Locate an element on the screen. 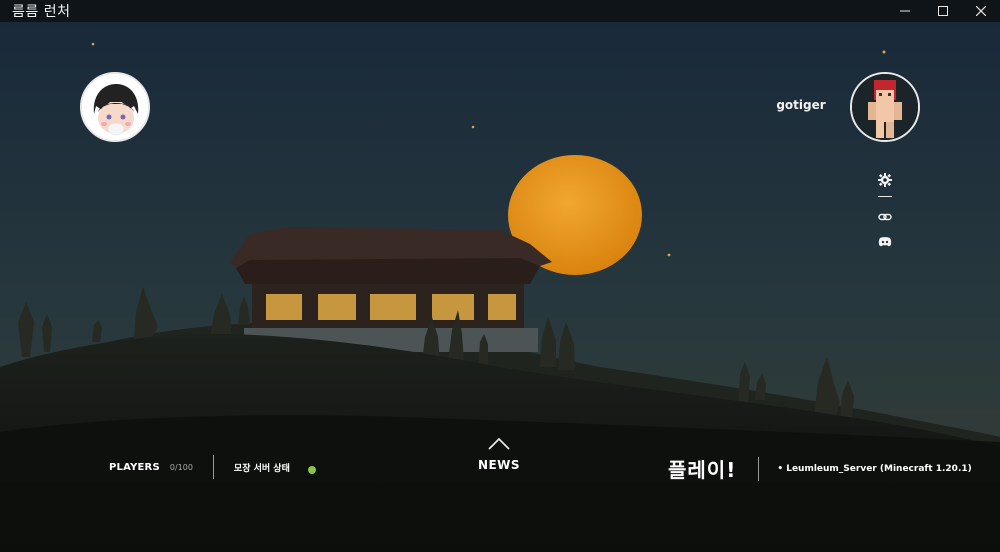 Image resolution: width=1000 pixels, height=552 pixels. minecraft-skin-avatar is located at coordinates (885, 107).